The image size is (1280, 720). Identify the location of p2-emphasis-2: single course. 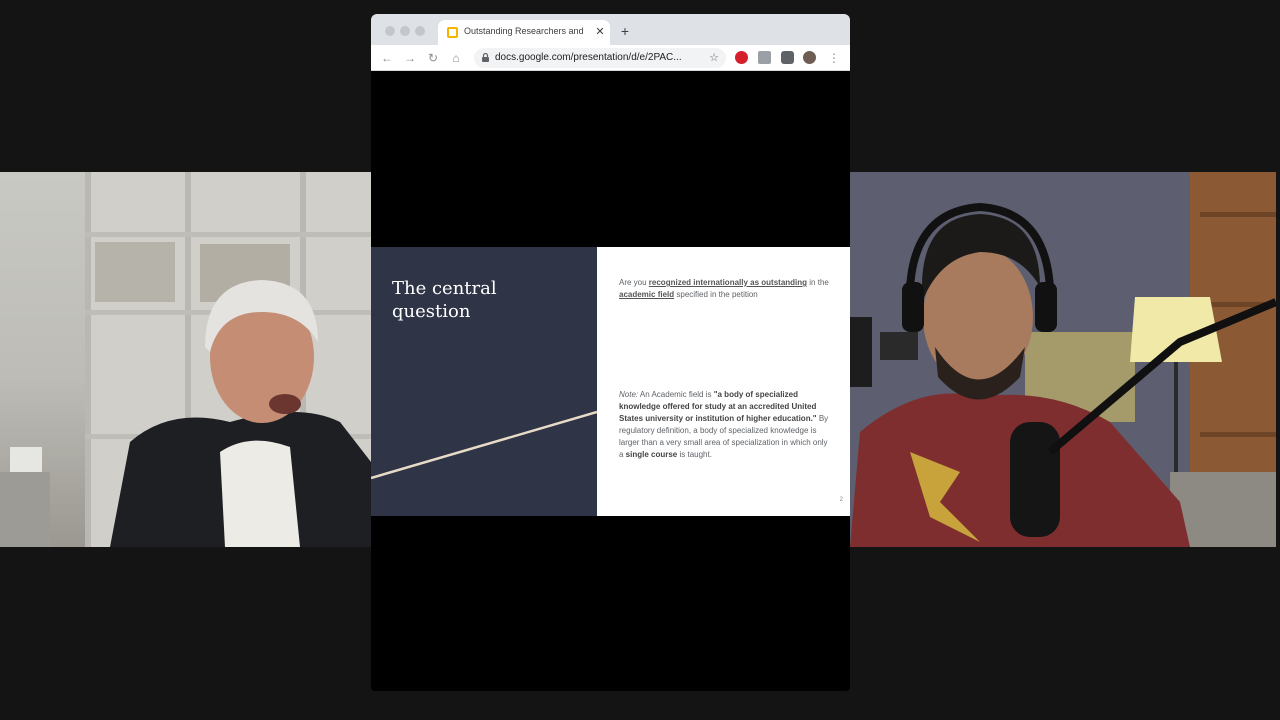
(651, 454).